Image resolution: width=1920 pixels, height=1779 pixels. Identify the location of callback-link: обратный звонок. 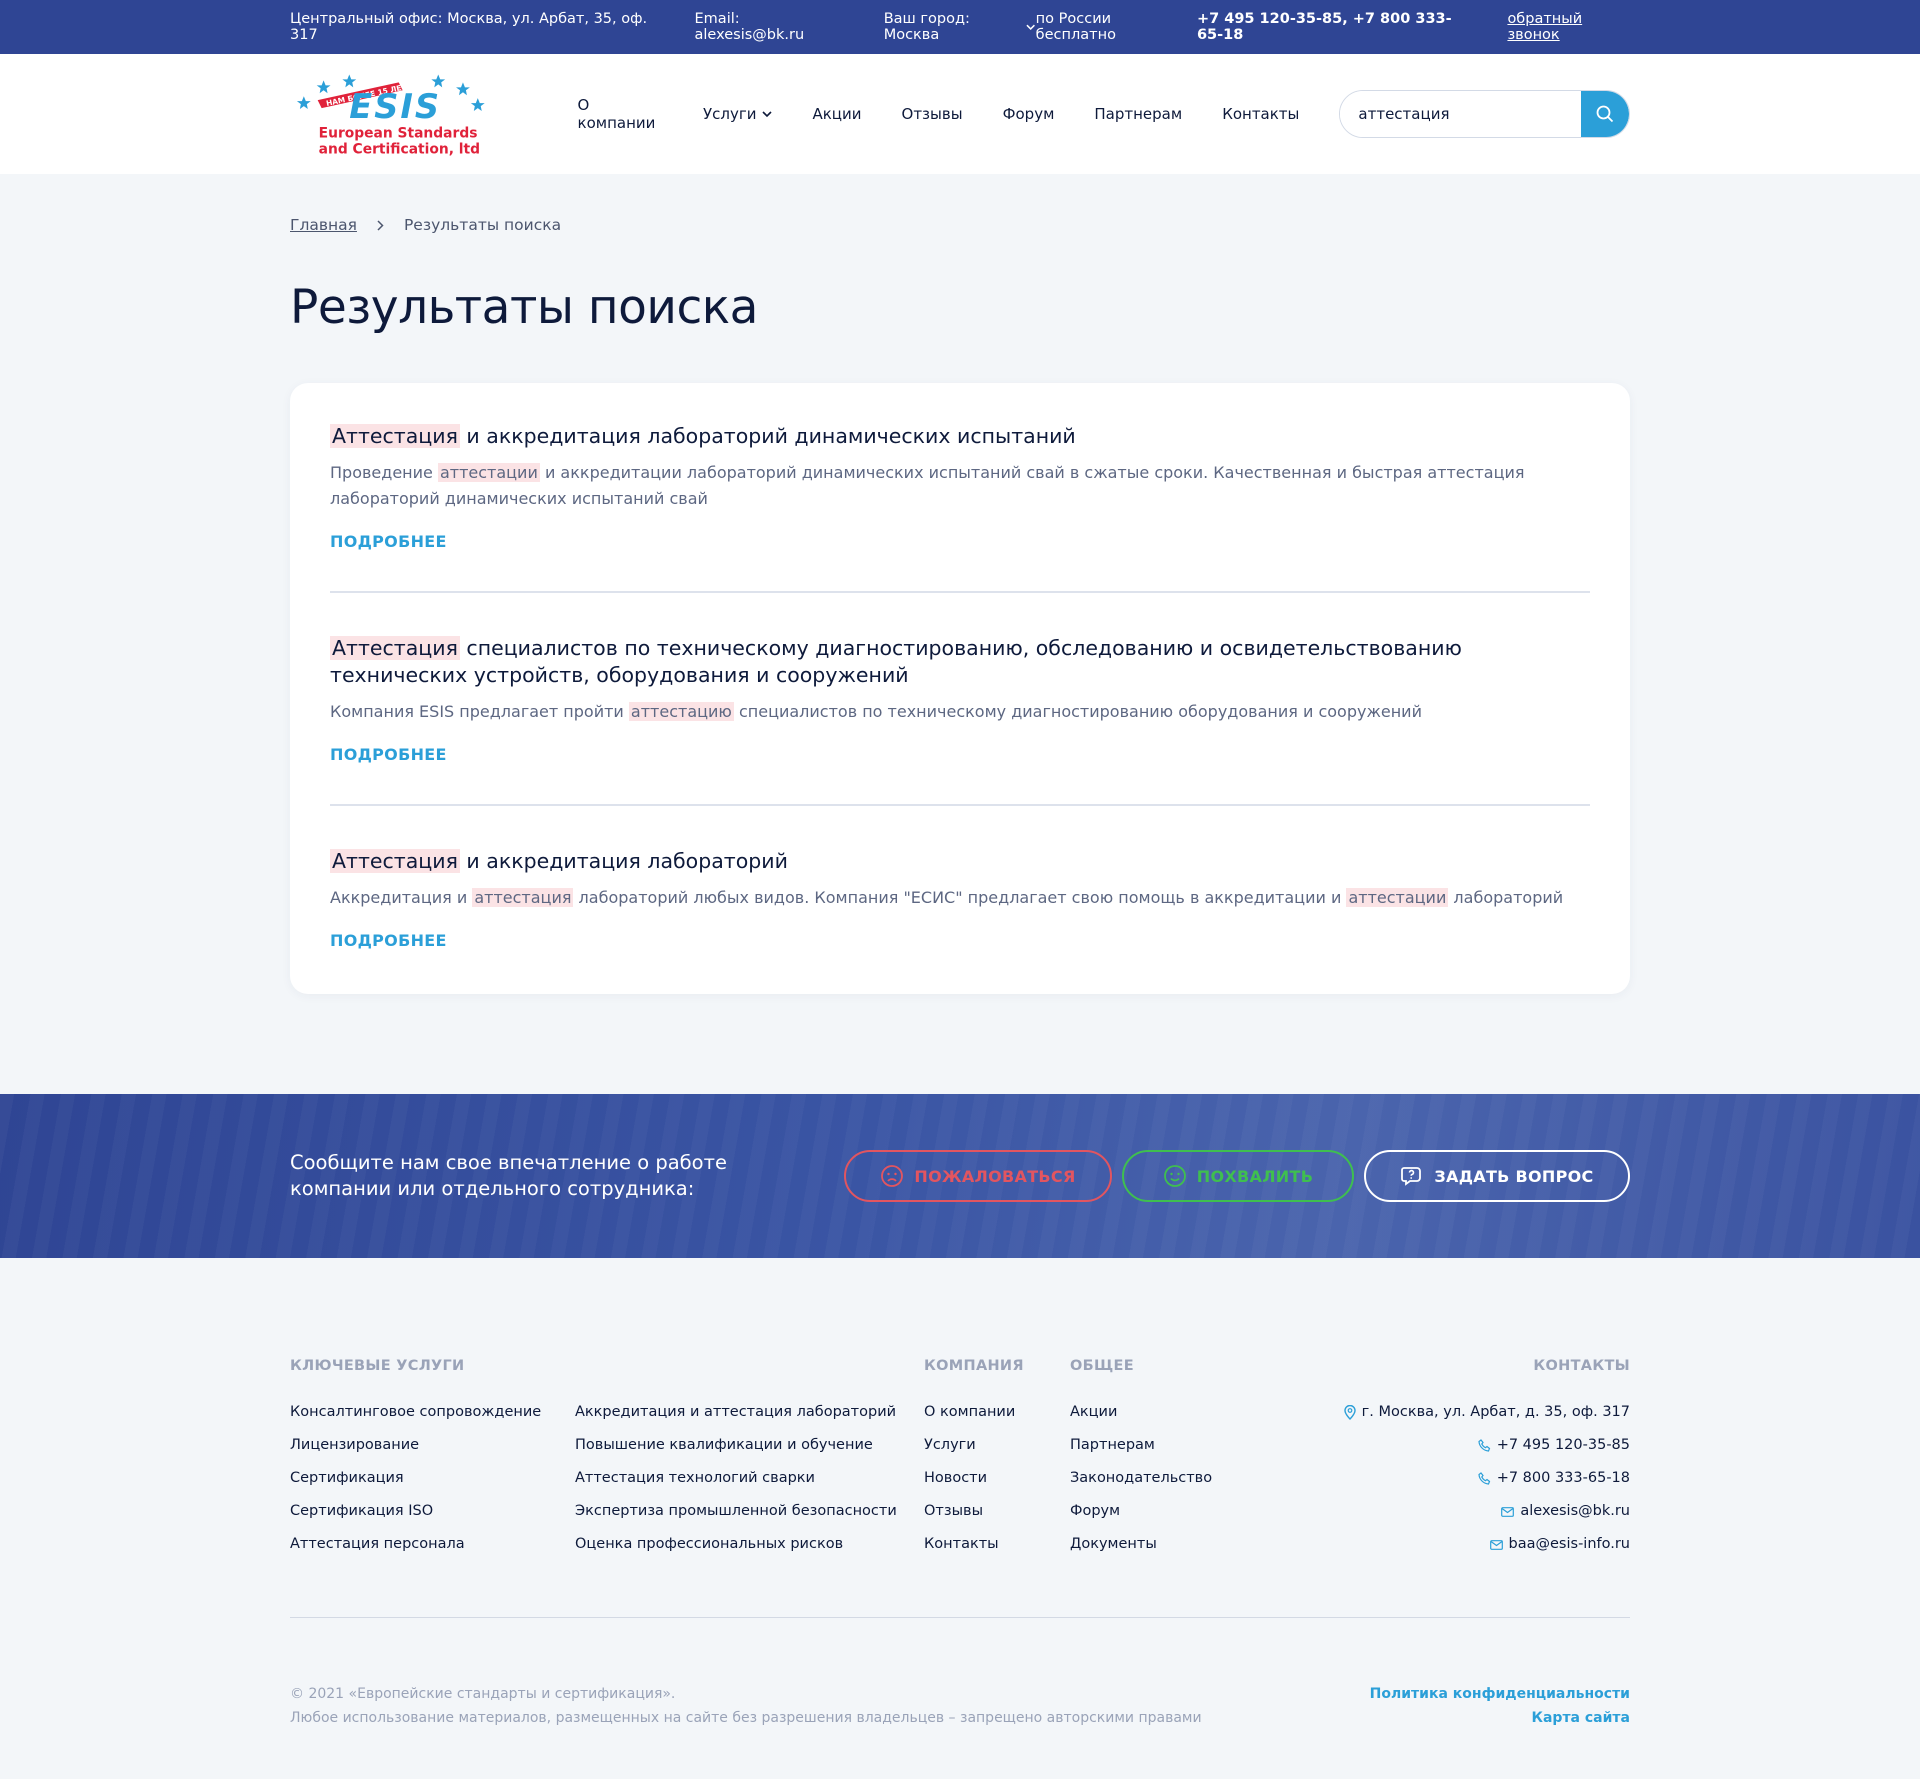
(1568, 27).